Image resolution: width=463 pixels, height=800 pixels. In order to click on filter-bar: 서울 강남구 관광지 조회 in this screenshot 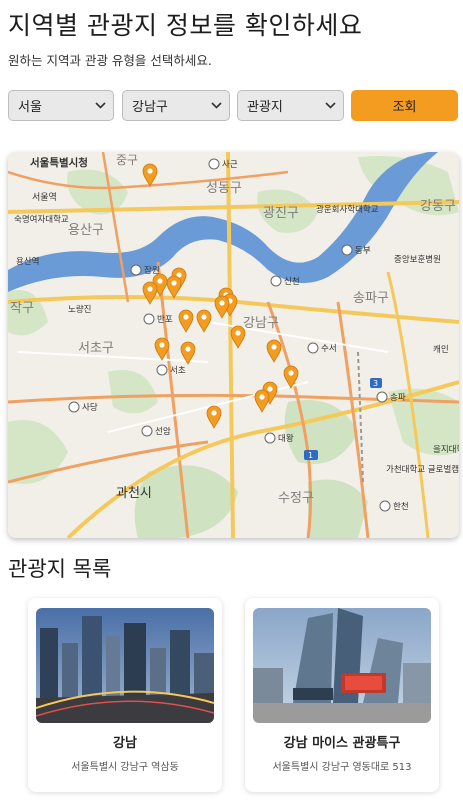, I will do `click(233, 105)`.